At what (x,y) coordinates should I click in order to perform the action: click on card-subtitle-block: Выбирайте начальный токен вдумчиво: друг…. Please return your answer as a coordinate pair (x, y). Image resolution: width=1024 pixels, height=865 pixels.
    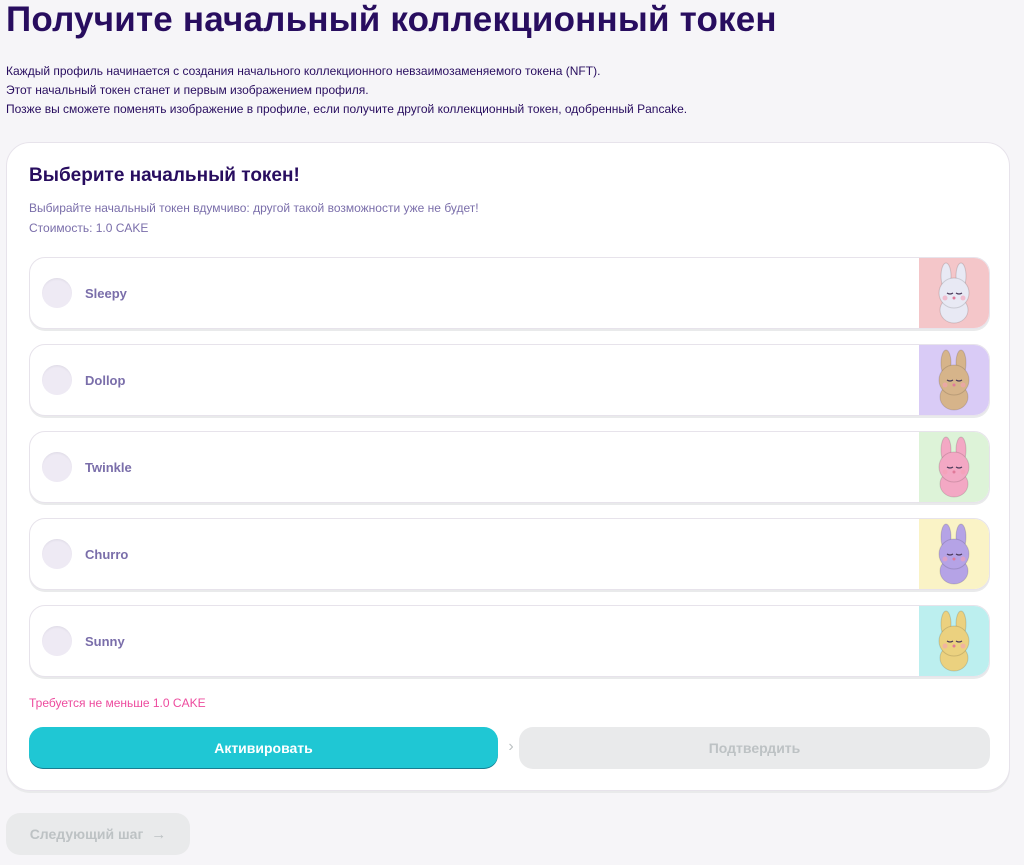
    Looking at the image, I should click on (254, 218).